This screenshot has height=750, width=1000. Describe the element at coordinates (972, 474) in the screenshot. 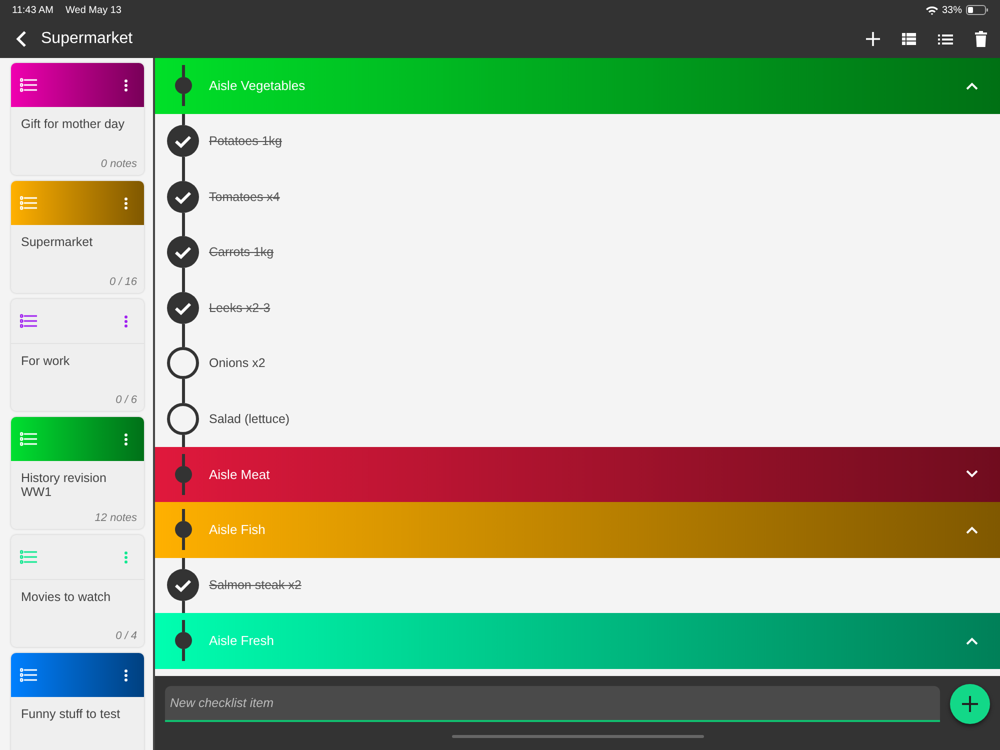

I see `chevron-down-icon` at that location.